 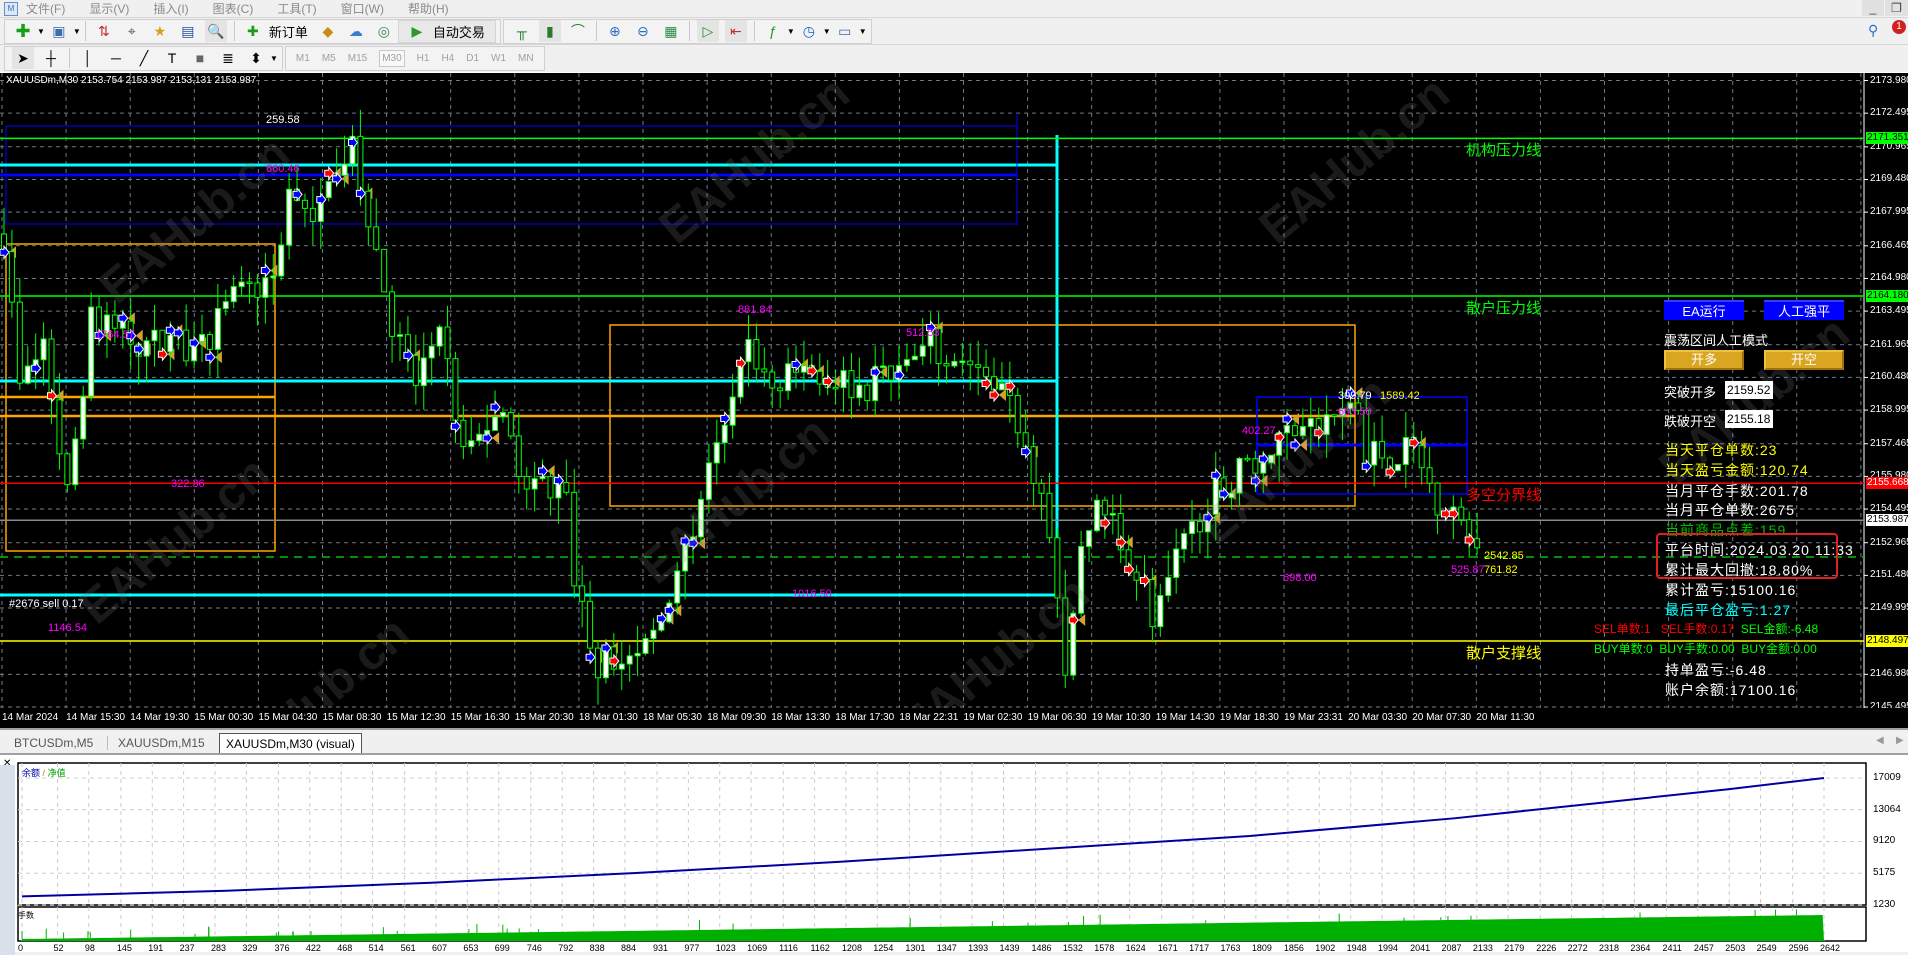 I want to click on arrows-icon: ⬍, so click(x=256, y=58).